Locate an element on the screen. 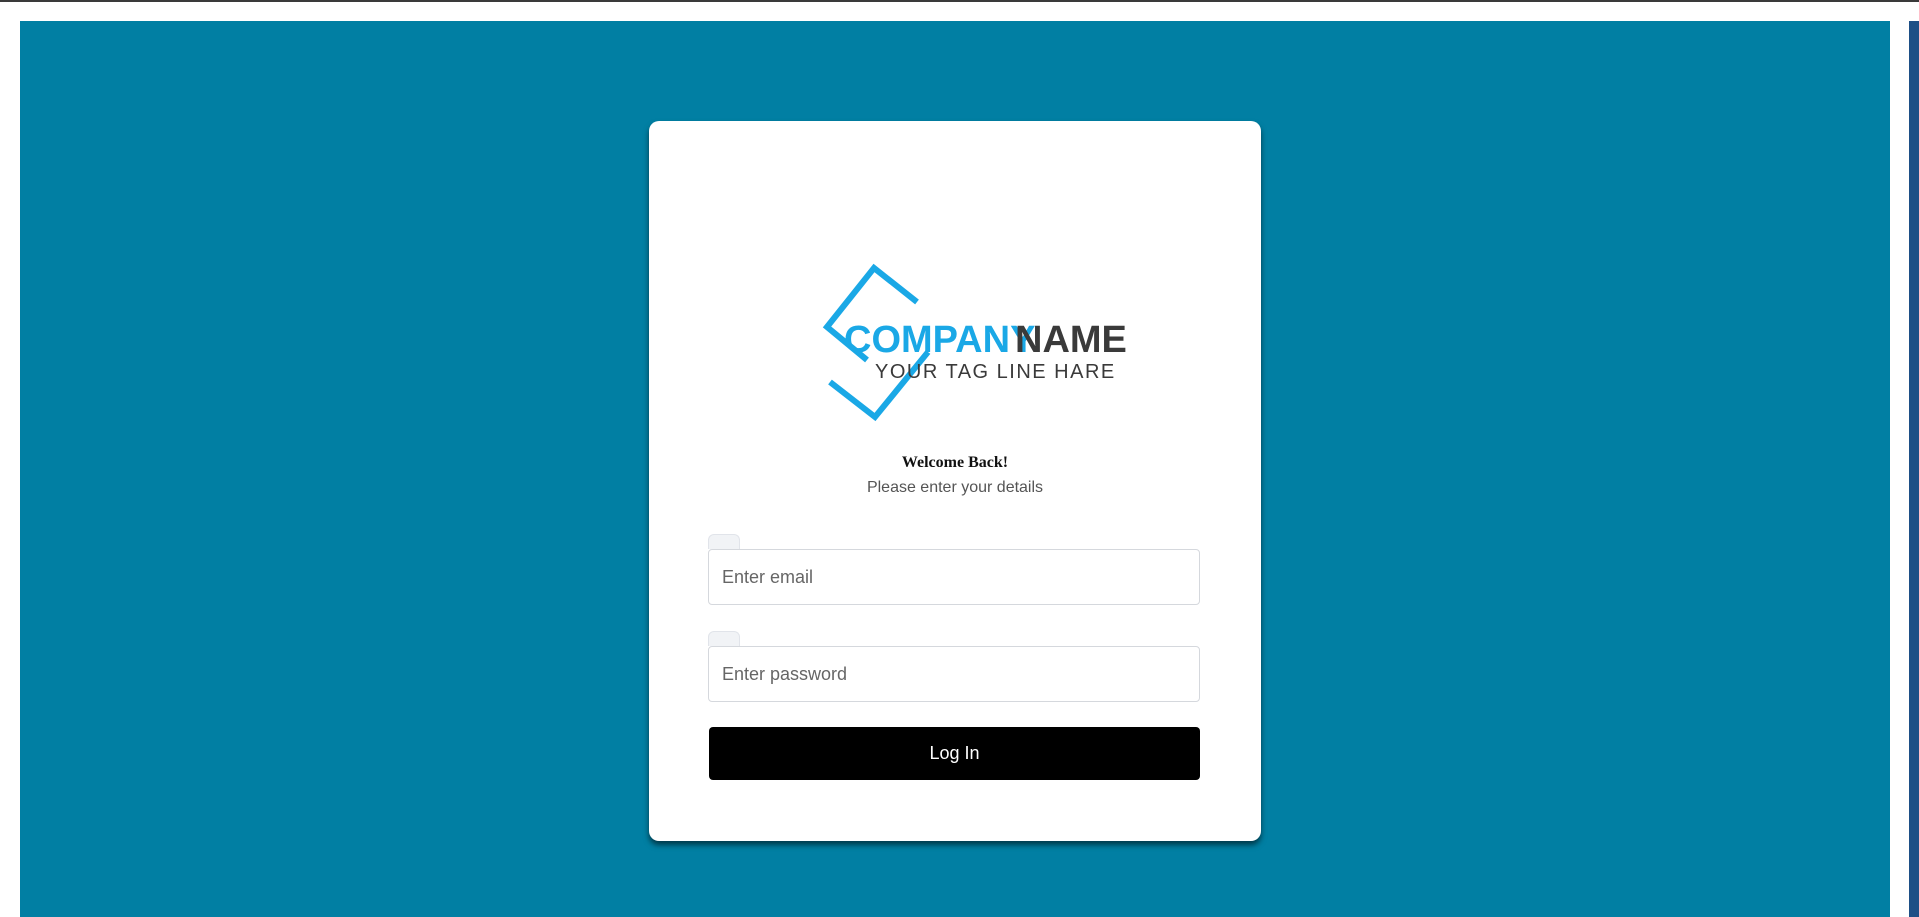 This screenshot has width=1919, height=917. email-field is located at coordinates (954, 577).